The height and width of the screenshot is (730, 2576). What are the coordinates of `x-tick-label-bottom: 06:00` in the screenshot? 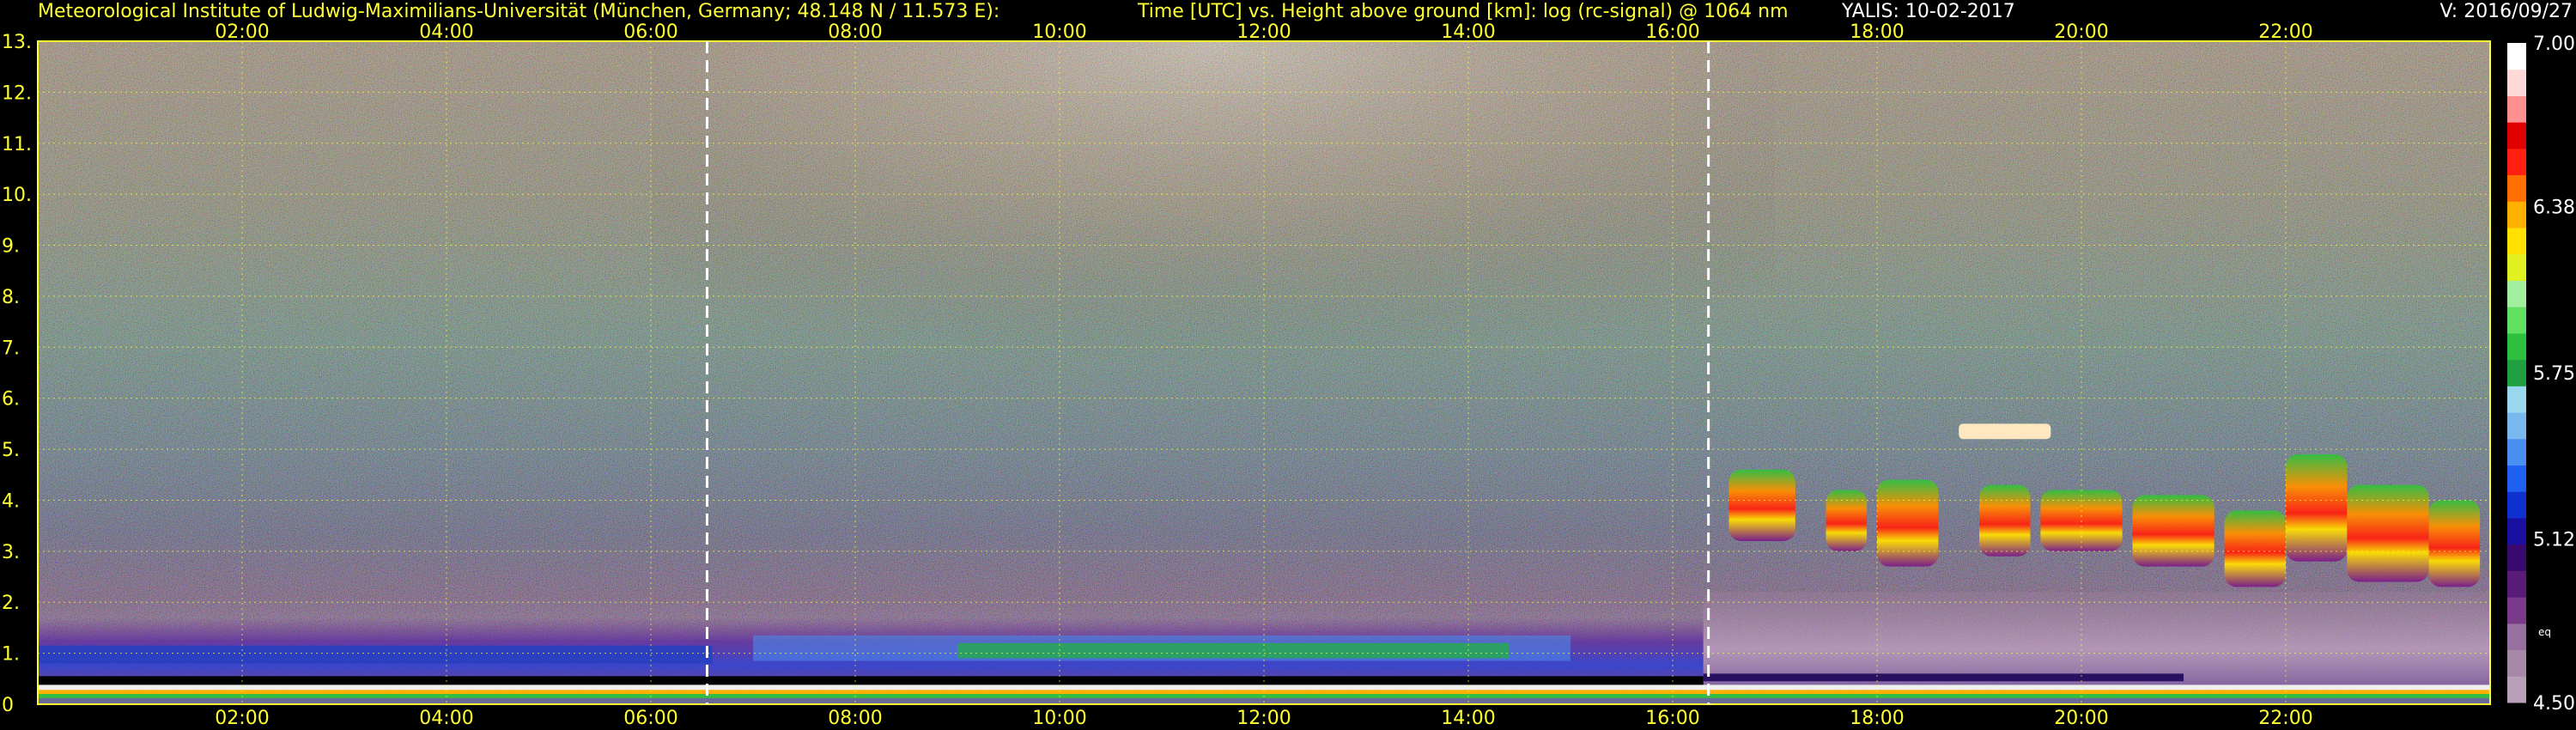 It's located at (650, 718).